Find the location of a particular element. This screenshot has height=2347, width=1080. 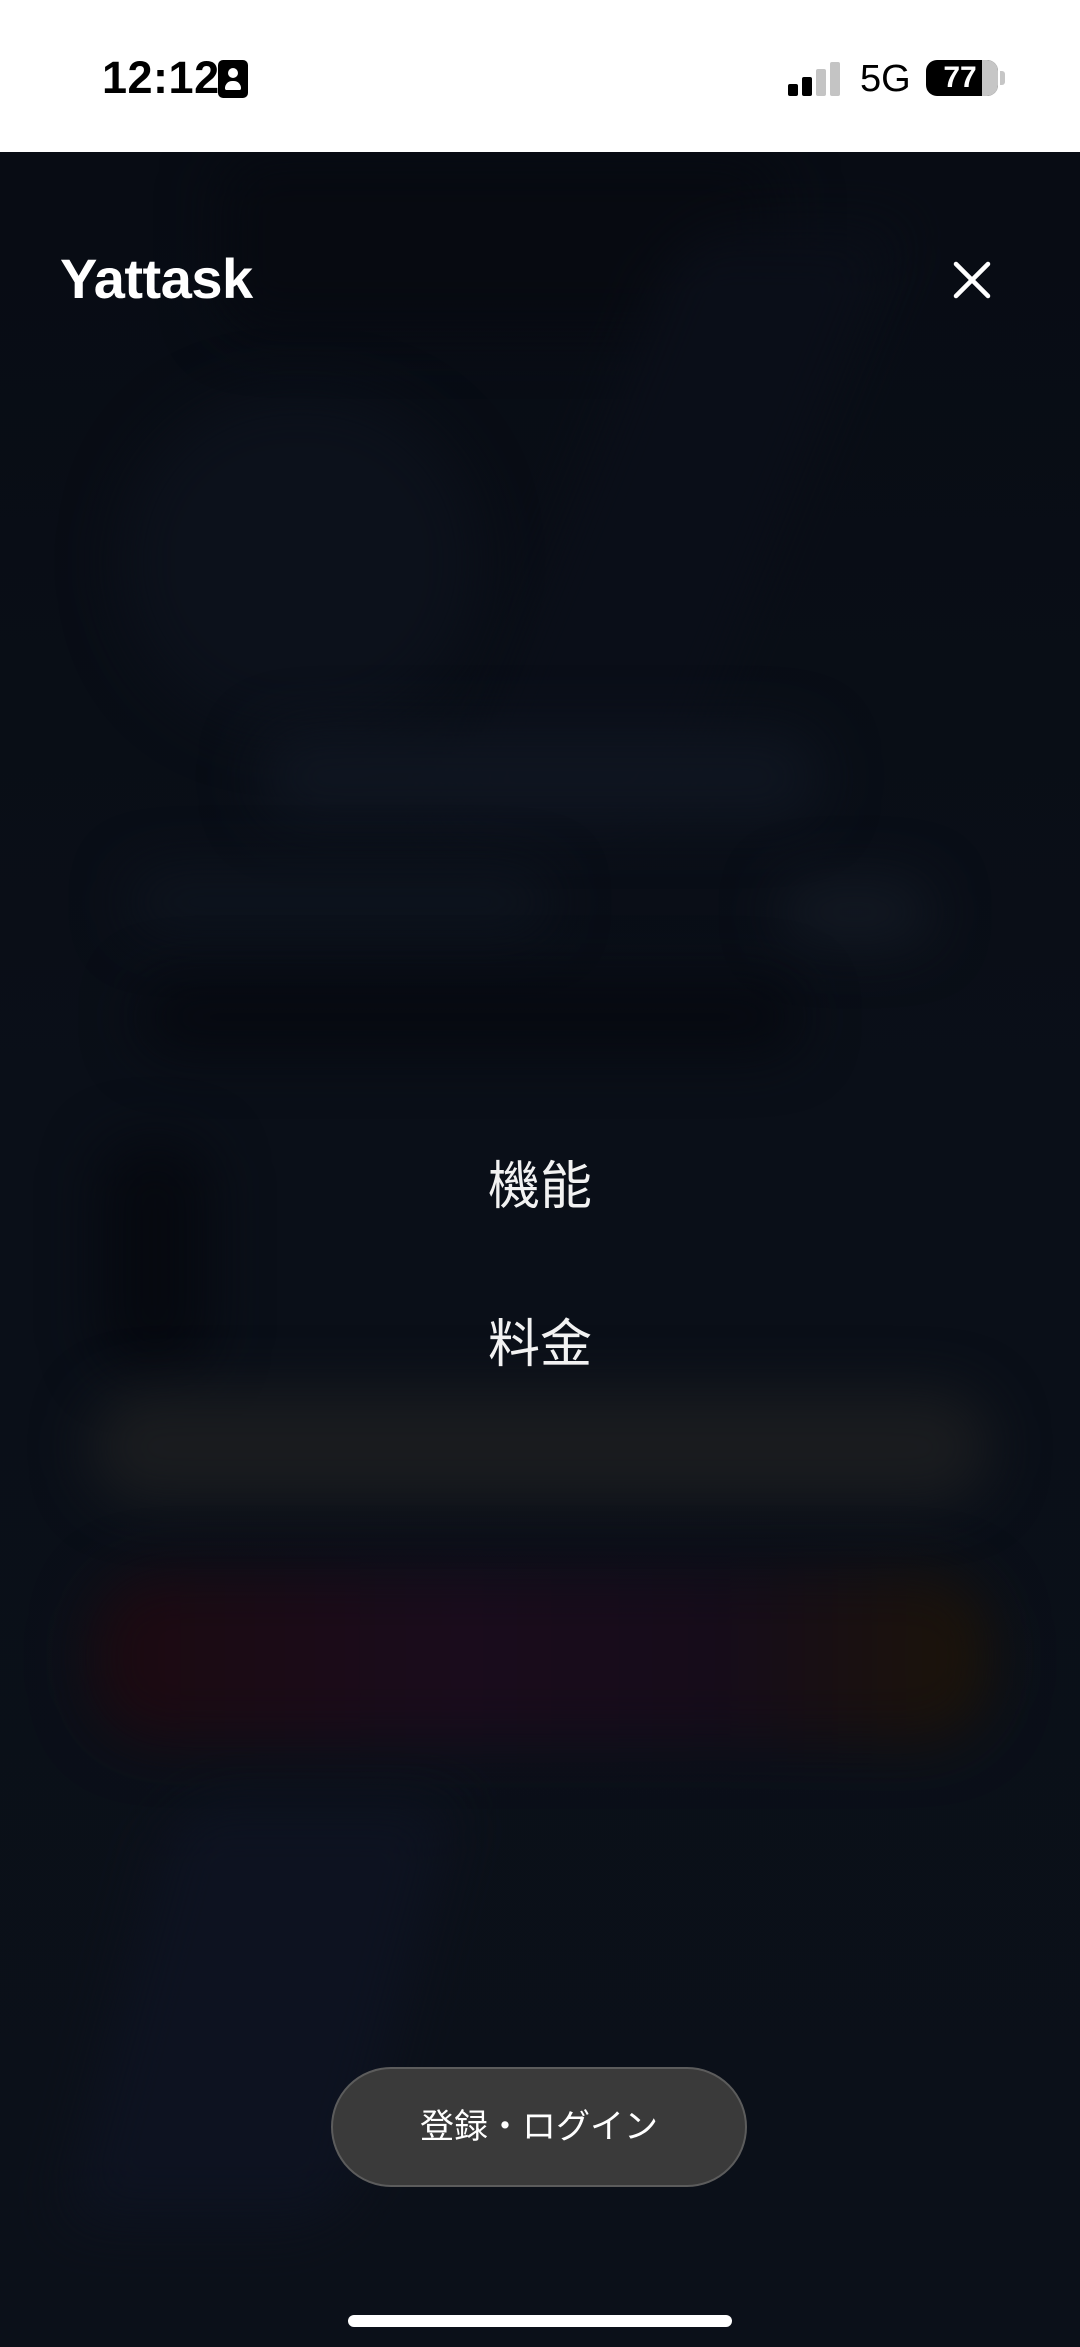

close-icon is located at coordinates (972, 280).